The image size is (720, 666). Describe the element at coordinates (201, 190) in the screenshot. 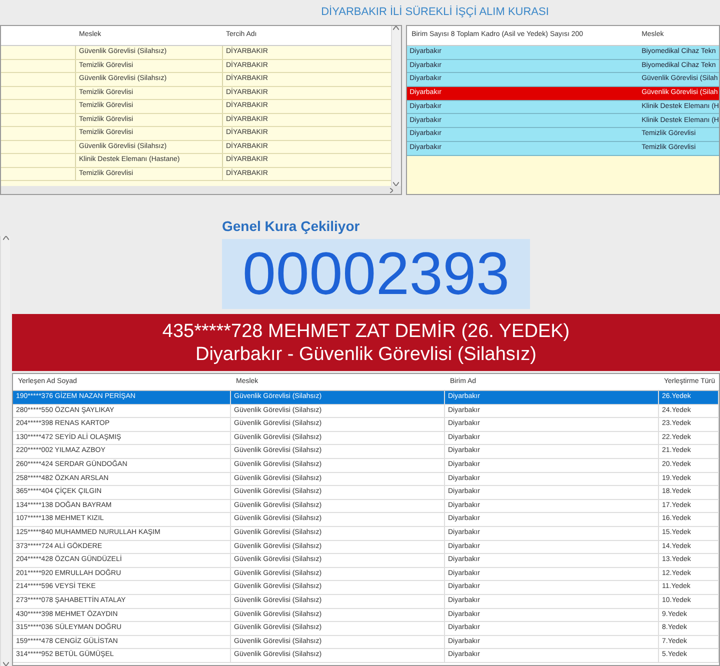

I see `horizontal-scrollbar` at that location.